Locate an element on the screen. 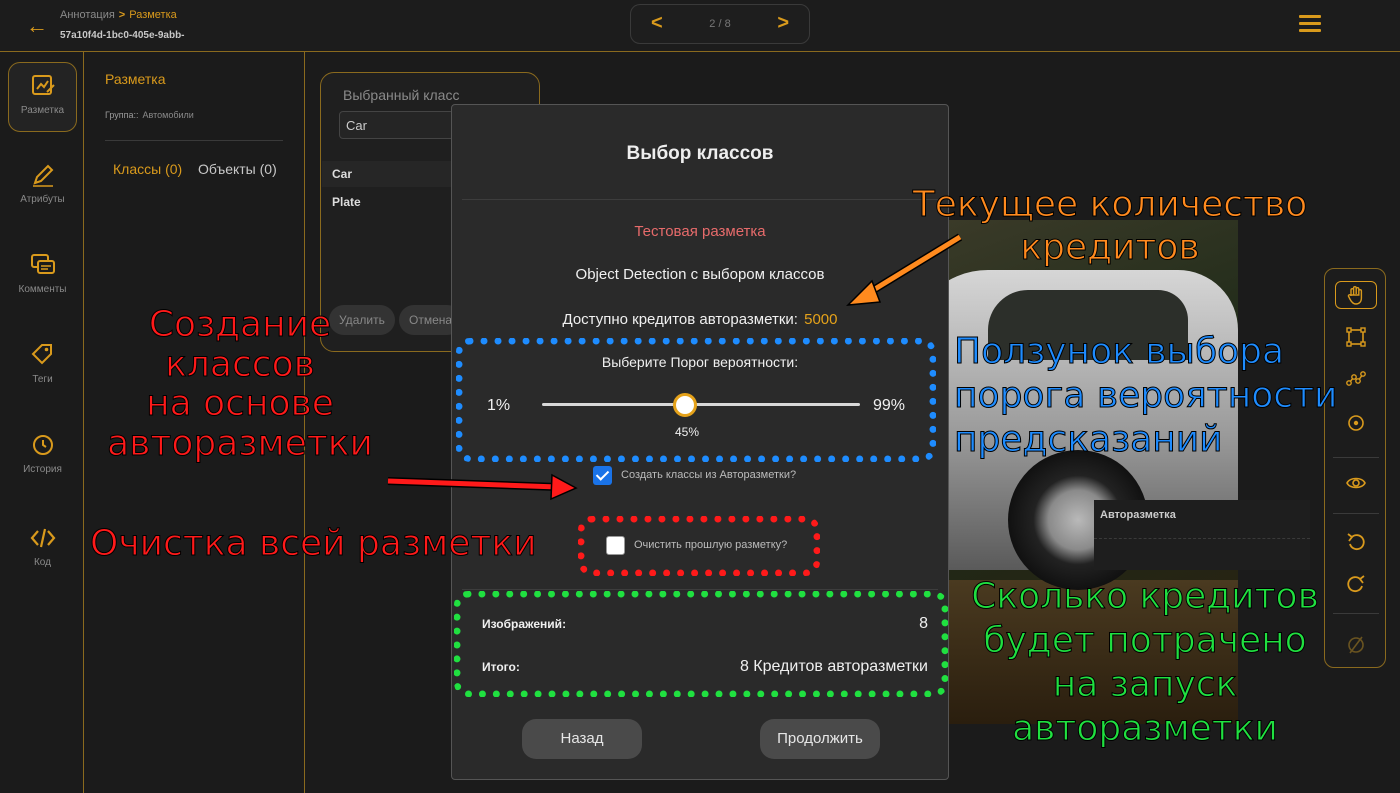  visibility-toggle-button is located at coordinates (1356, 483).